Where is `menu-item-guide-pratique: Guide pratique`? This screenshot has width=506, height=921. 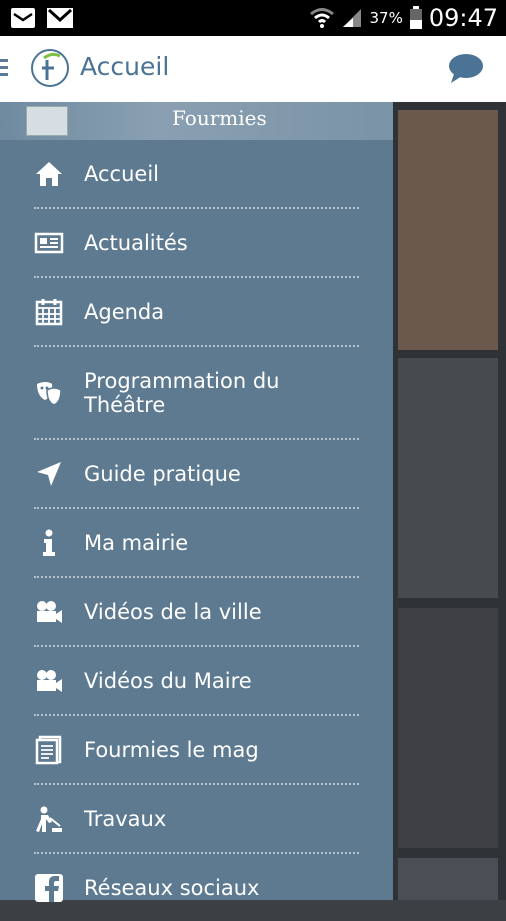
menu-item-guide-pratique: Guide pratique is located at coordinates (196, 474).